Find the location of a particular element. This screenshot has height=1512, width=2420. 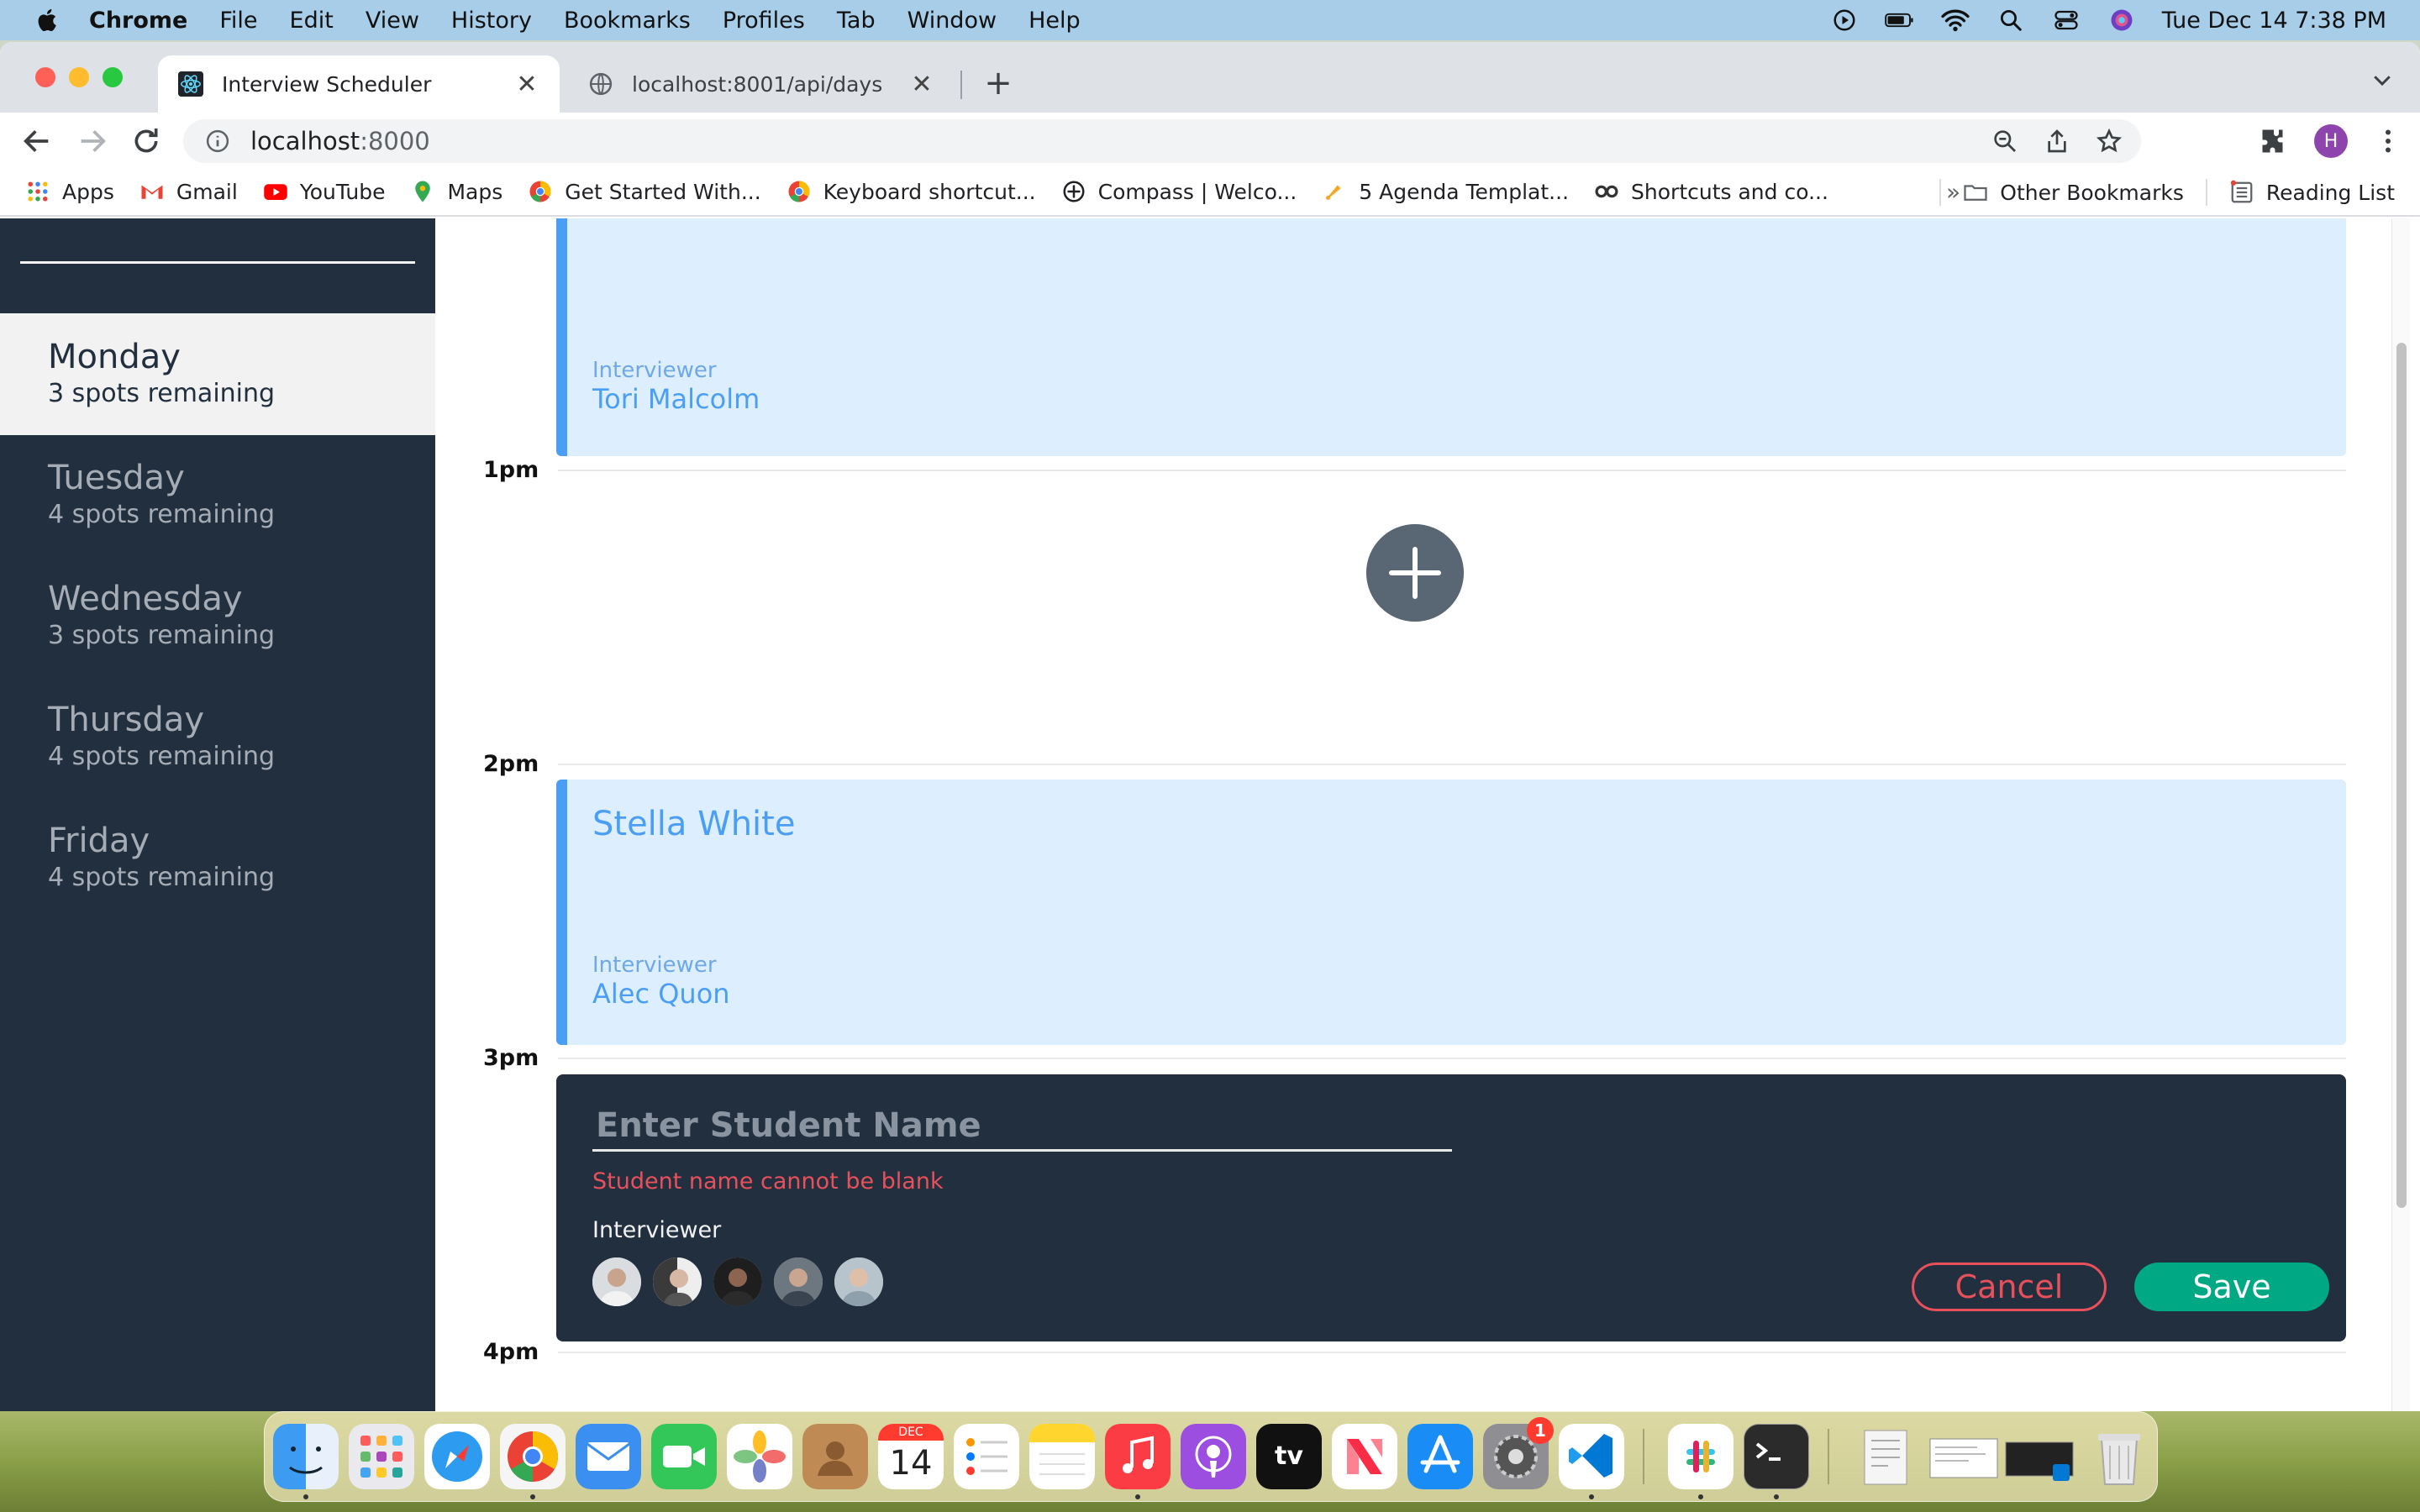

sidebar-day-thursday: Thursday 4 spots remaining is located at coordinates (218, 737).